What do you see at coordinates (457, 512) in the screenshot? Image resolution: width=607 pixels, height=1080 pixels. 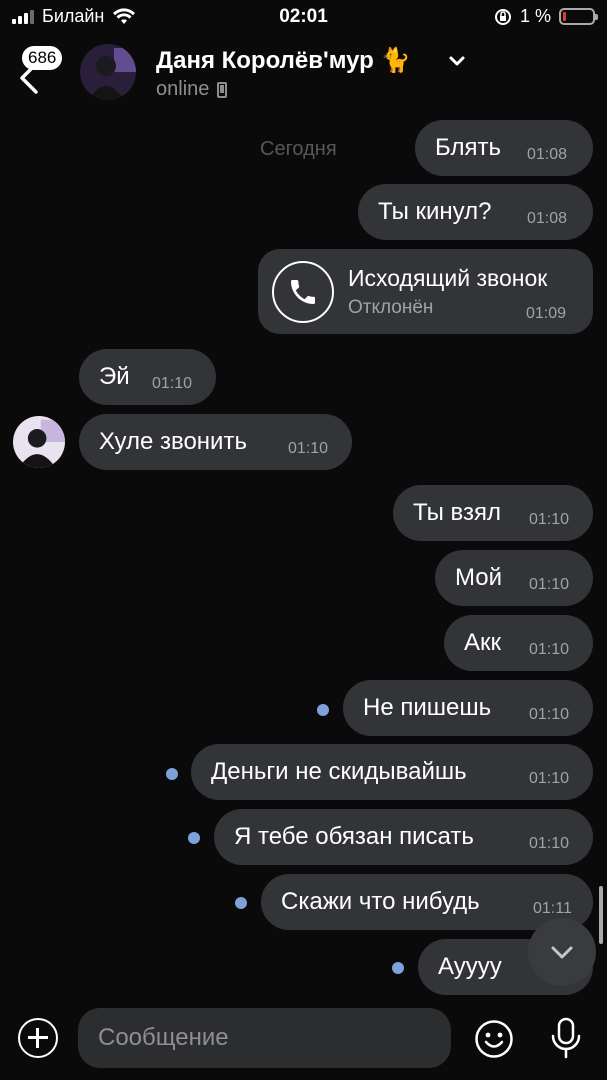 I see `message-text: Ты взял` at bounding box center [457, 512].